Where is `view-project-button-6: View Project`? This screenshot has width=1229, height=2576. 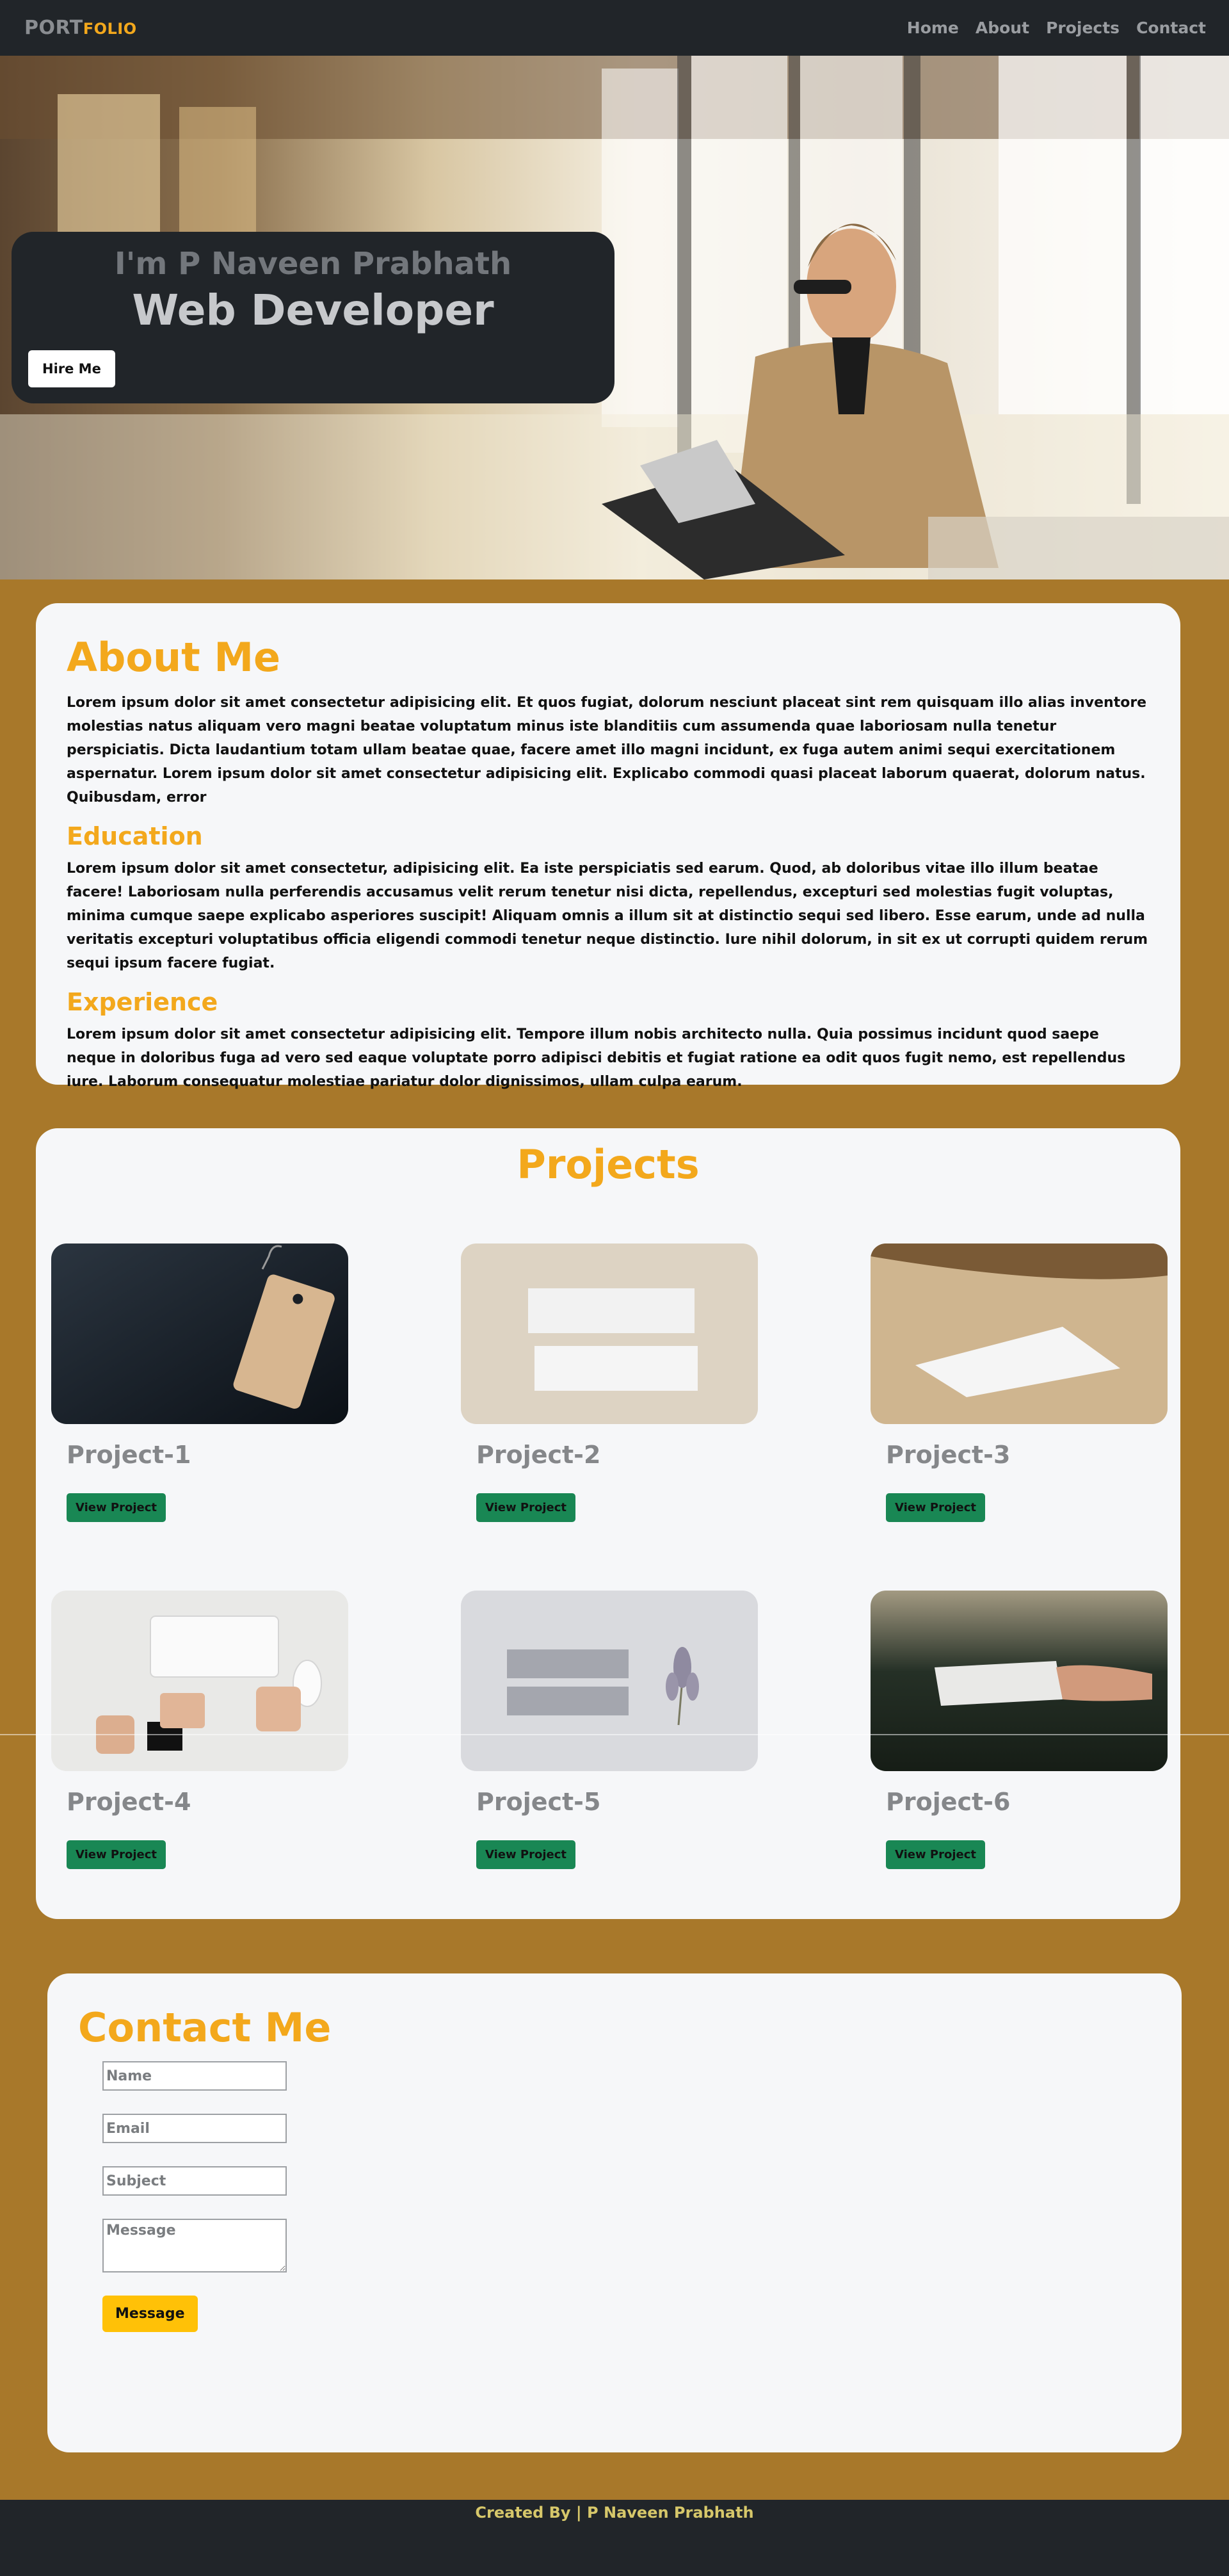
view-project-button-6: View Project is located at coordinates (935, 1854).